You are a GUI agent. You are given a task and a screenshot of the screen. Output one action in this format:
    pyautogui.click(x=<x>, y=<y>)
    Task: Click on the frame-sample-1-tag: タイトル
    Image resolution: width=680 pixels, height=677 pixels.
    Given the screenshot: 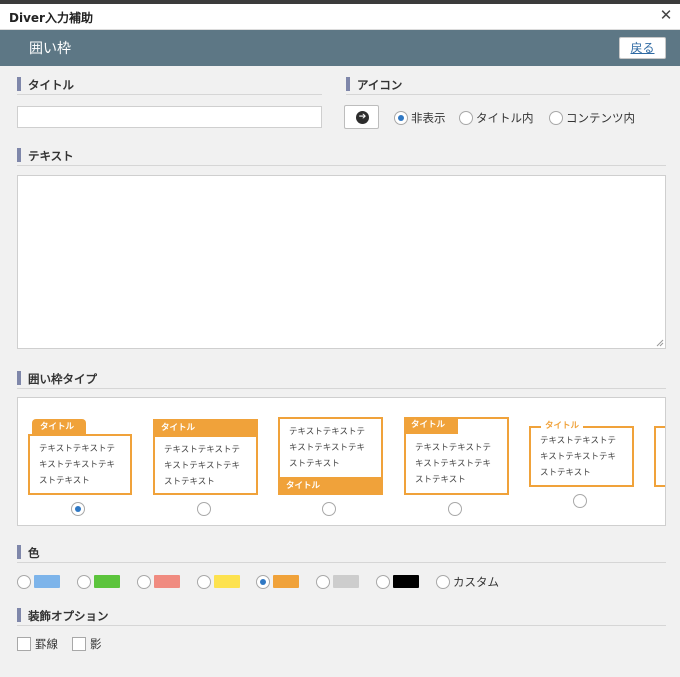 What is the action you would take?
    pyautogui.click(x=59, y=427)
    